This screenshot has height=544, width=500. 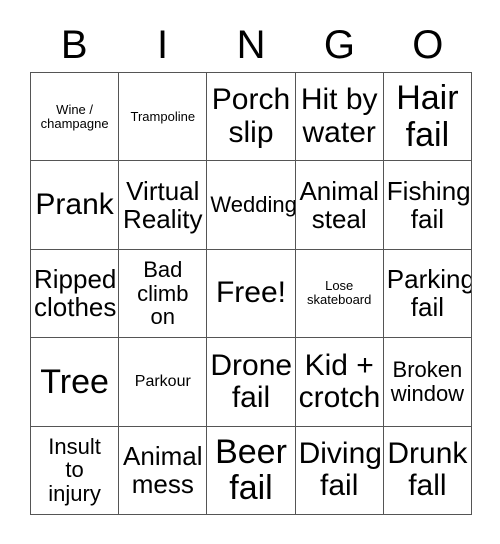 I want to click on bingo-cell-label: Virtual Reality, so click(x=163, y=205).